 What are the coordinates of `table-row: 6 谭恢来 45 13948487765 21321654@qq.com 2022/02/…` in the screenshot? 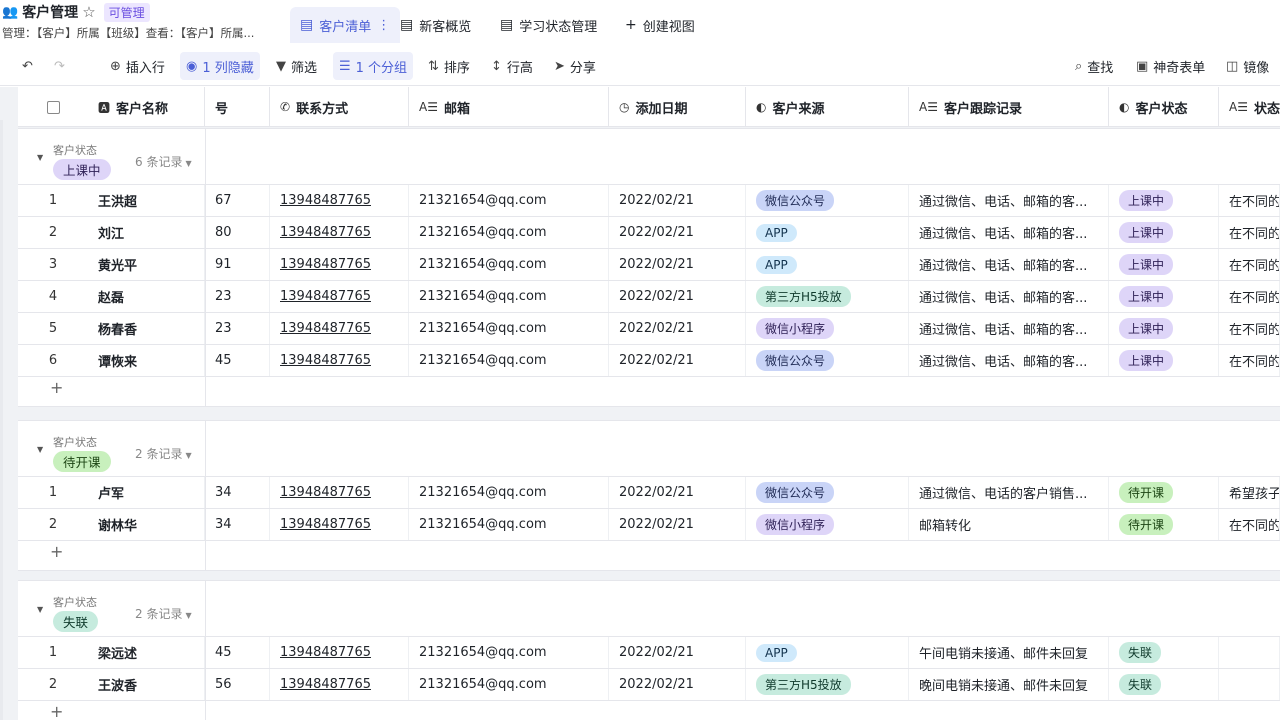 It's located at (649, 361).